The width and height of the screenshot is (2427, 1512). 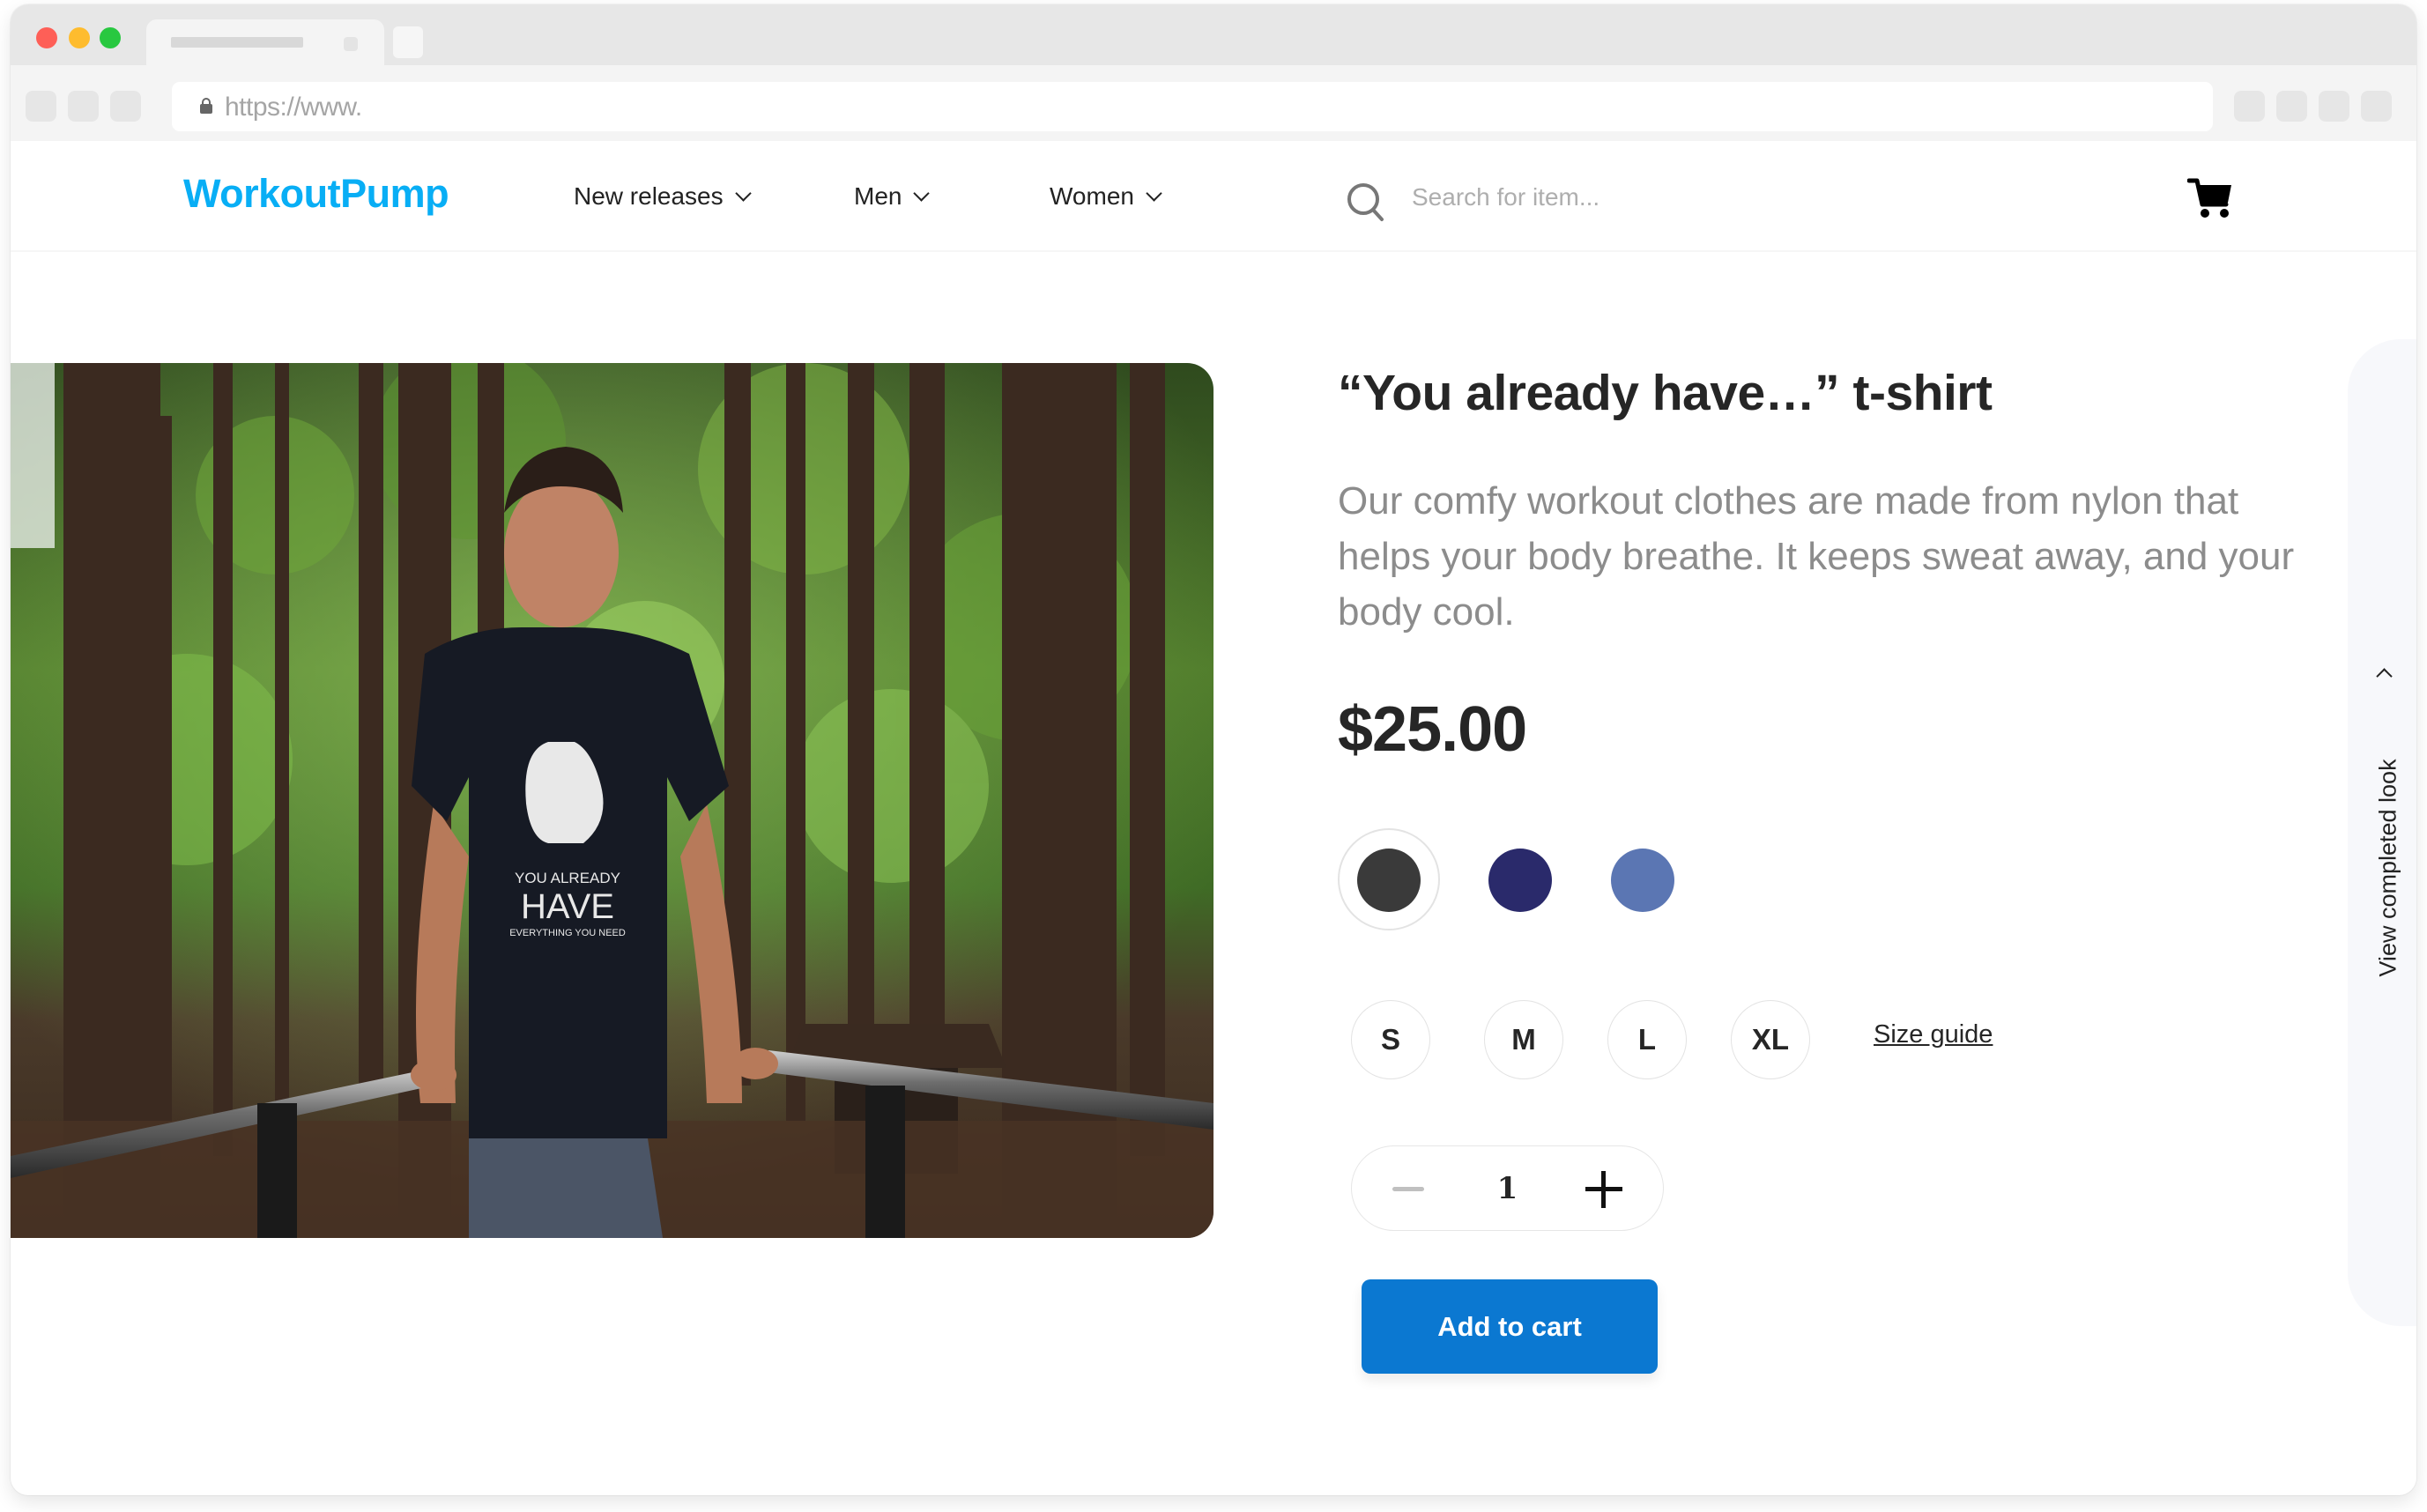 What do you see at coordinates (2376, 106) in the screenshot?
I see `menu-button` at bounding box center [2376, 106].